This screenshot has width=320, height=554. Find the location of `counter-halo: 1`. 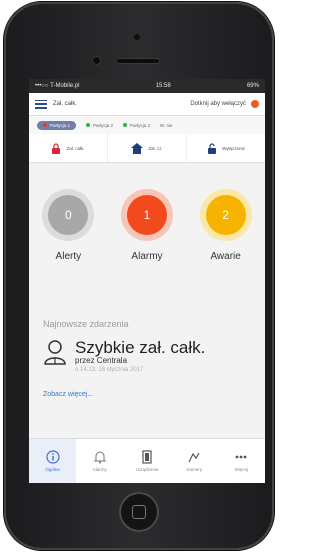

counter-halo: 1 is located at coordinates (146, 215).